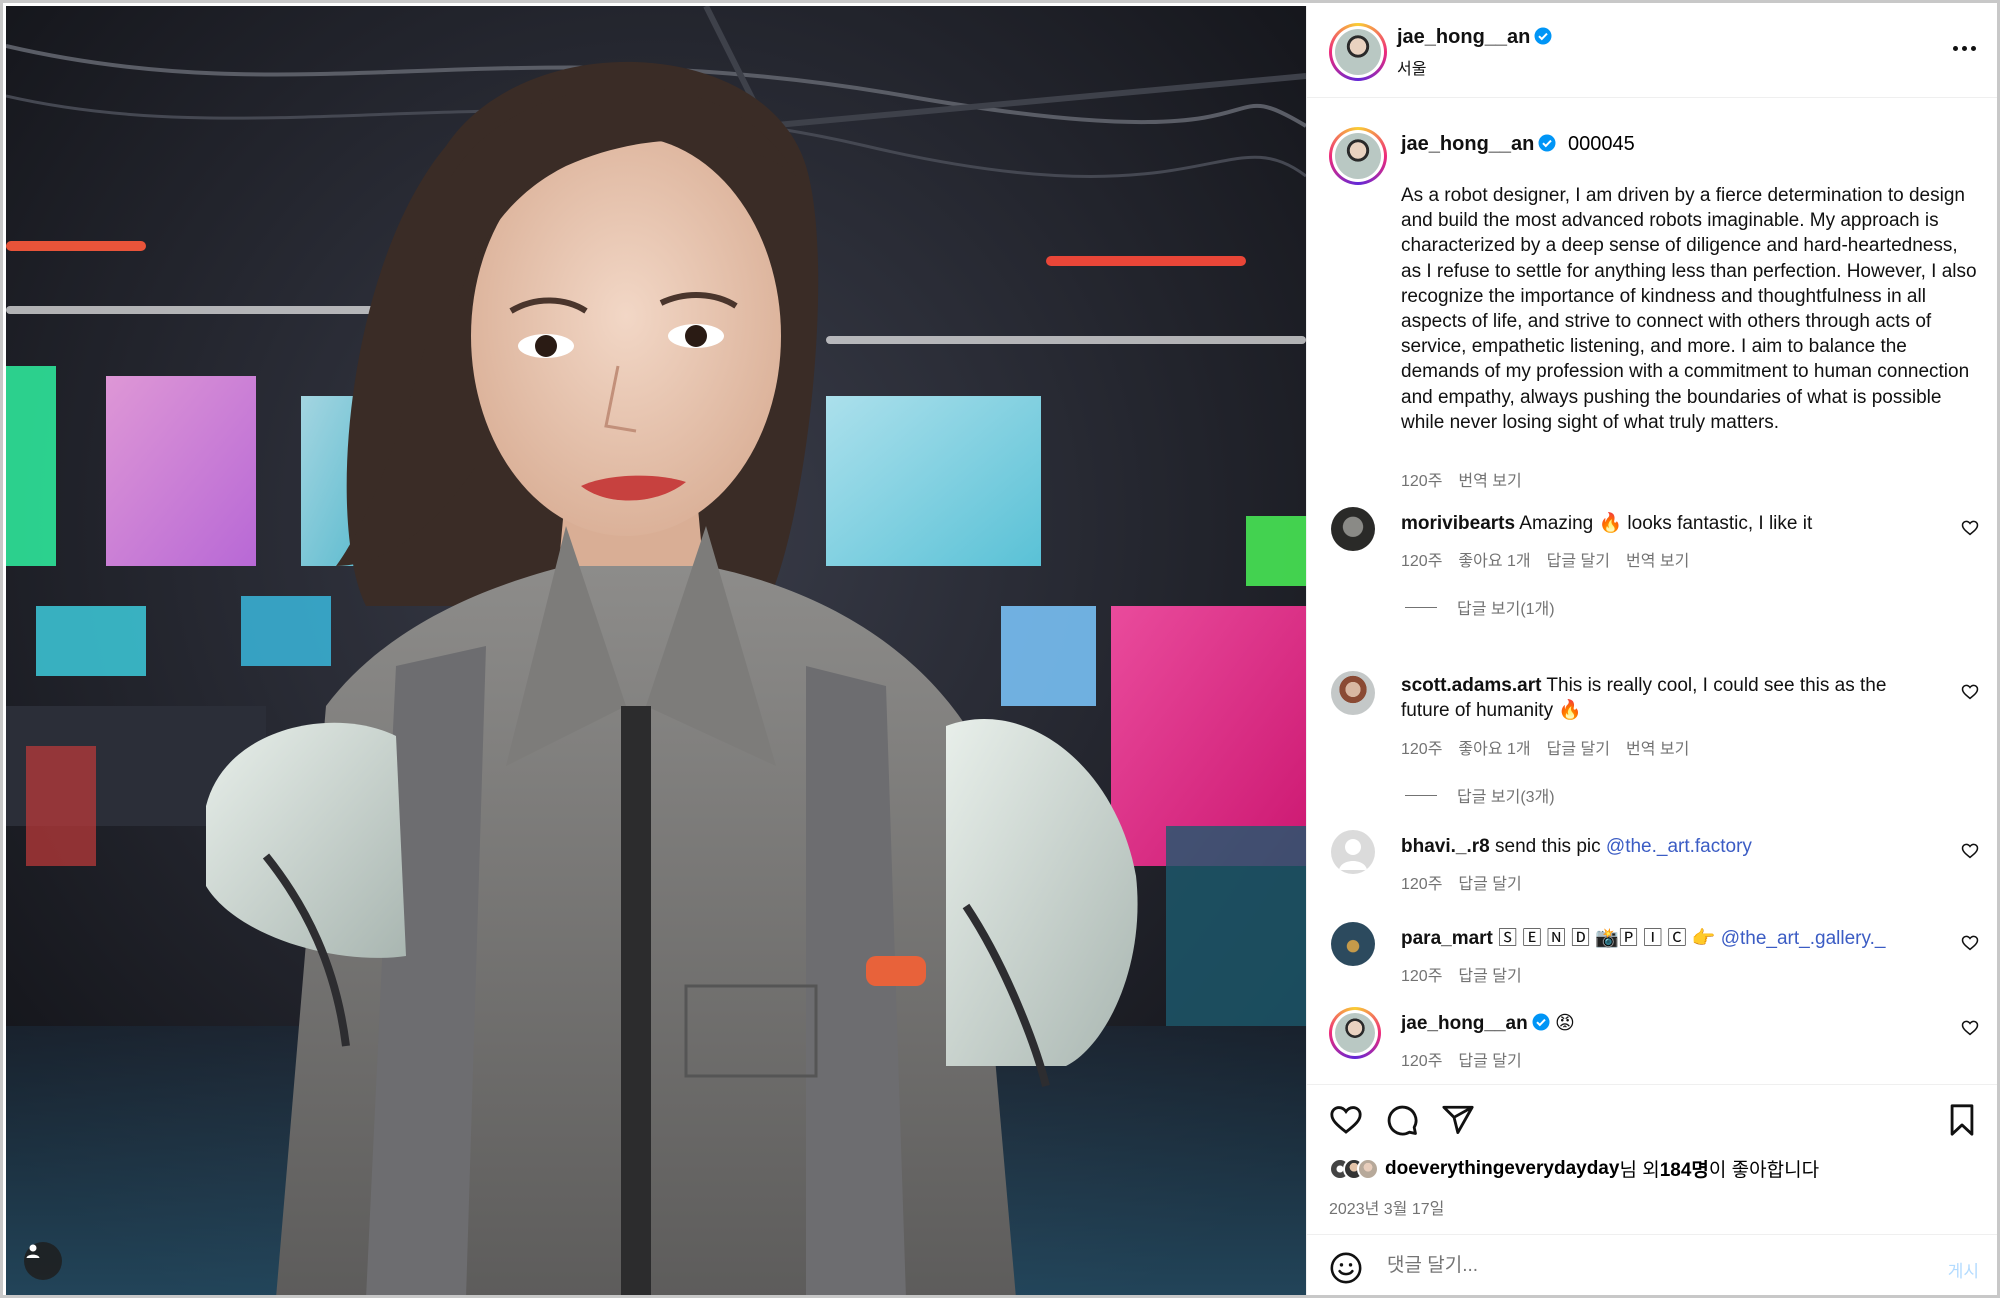 This screenshot has width=2000, height=1298. I want to click on caption-meta: 120주 번역 보기, so click(1469, 479).